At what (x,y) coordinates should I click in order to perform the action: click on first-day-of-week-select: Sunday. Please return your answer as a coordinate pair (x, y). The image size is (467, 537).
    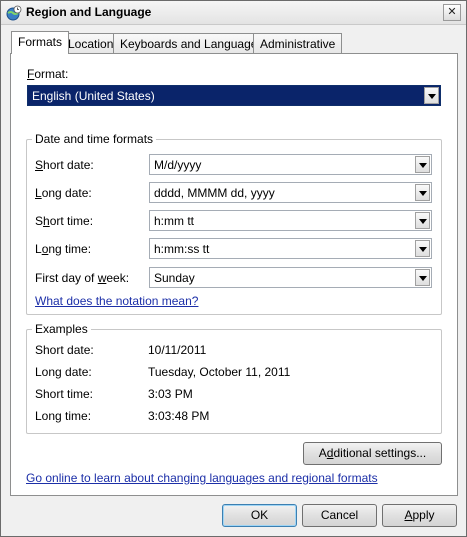
    Looking at the image, I should click on (290, 277).